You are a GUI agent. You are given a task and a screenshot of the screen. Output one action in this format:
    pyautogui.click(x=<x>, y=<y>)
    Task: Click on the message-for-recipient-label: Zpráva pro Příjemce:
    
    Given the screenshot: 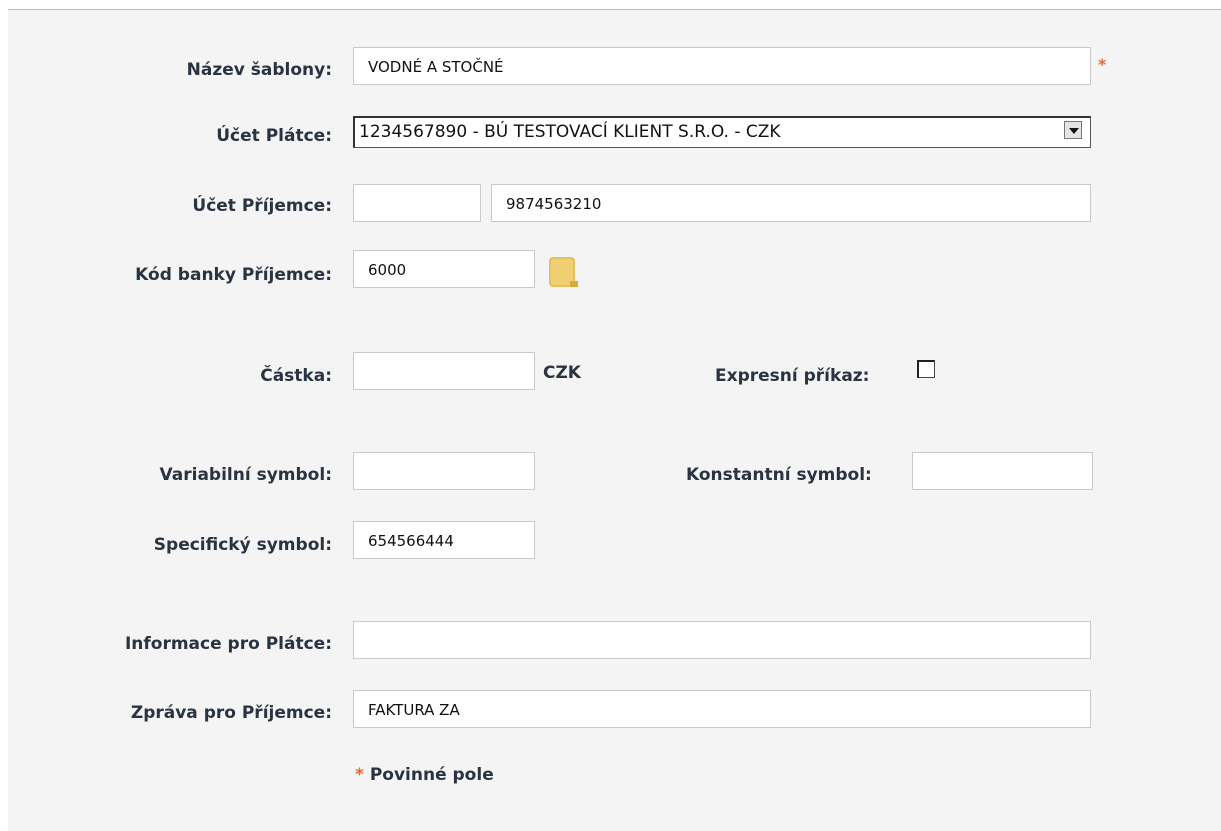 What is the action you would take?
    pyautogui.click(x=231, y=713)
    